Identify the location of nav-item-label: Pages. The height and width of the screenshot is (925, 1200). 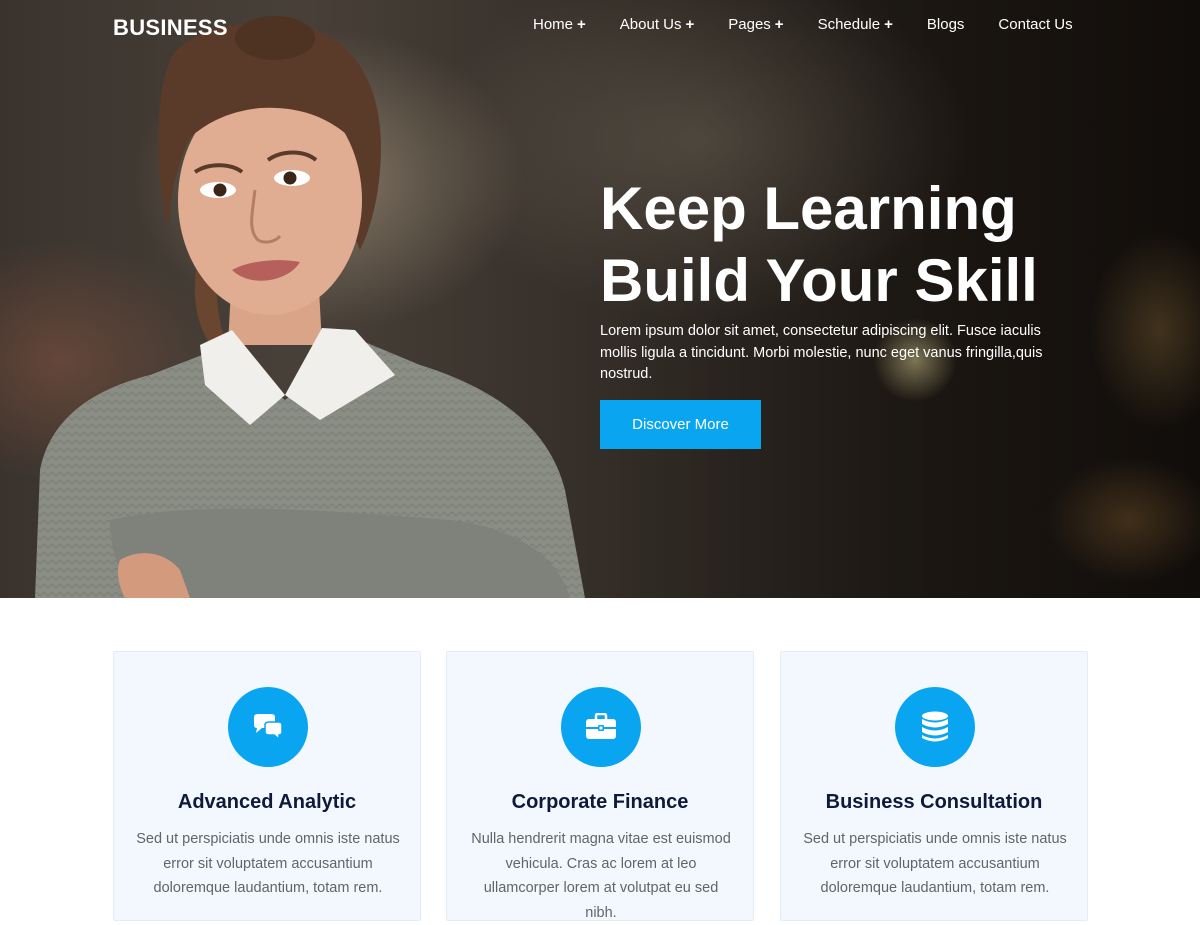
(749, 24).